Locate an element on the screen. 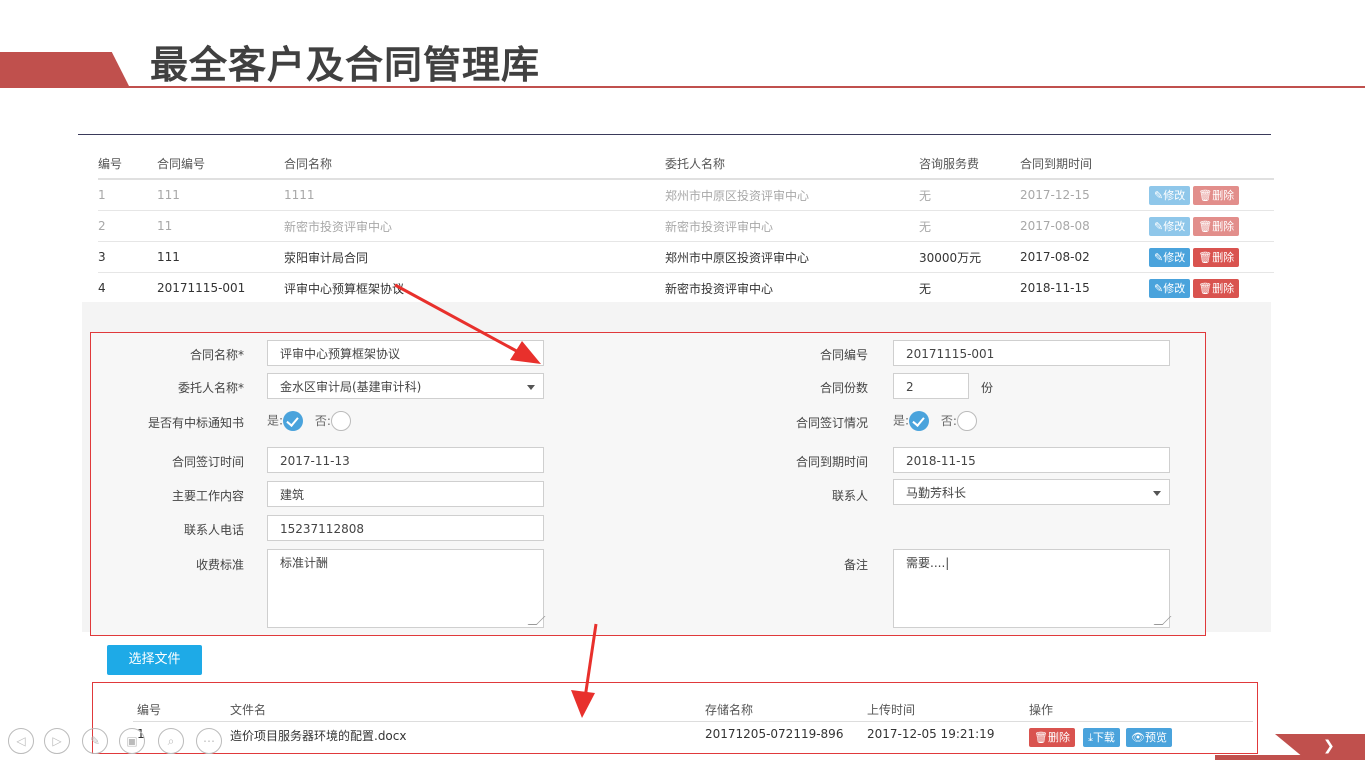 The height and width of the screenshot is (760, 1365). pen-icon: ✎ is located at coordinates (95, 741).